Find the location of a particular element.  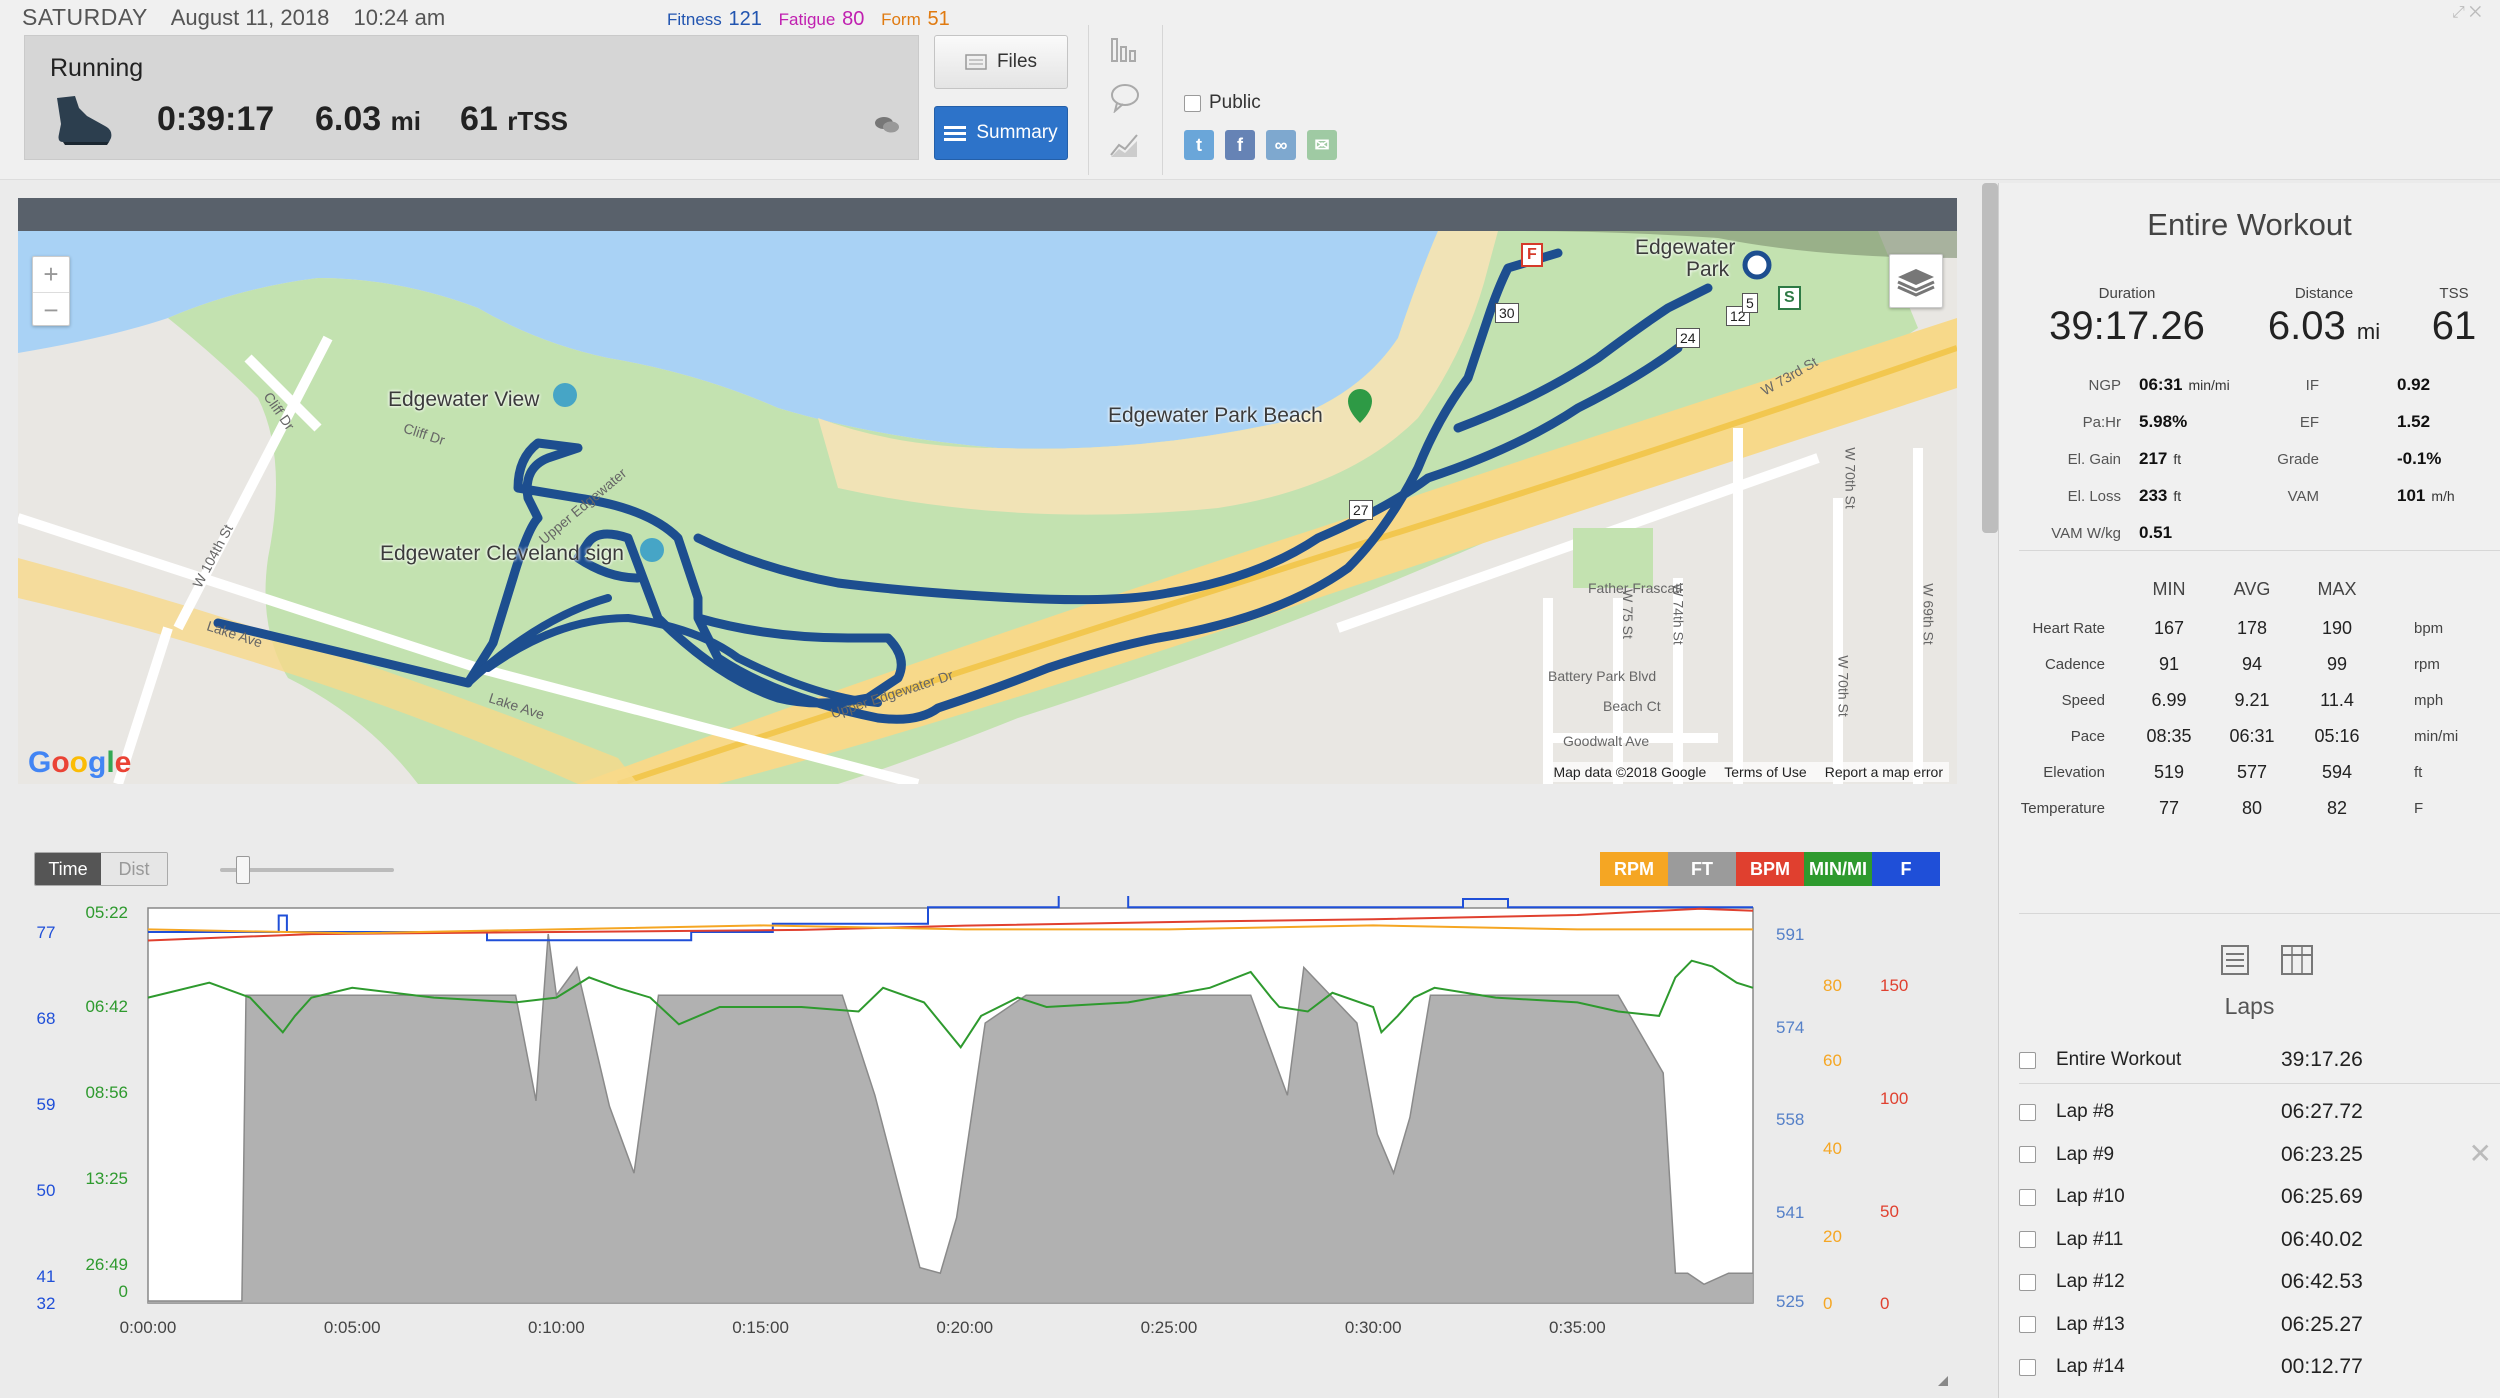

analytics-icon is located at coordinates (1125, 144).